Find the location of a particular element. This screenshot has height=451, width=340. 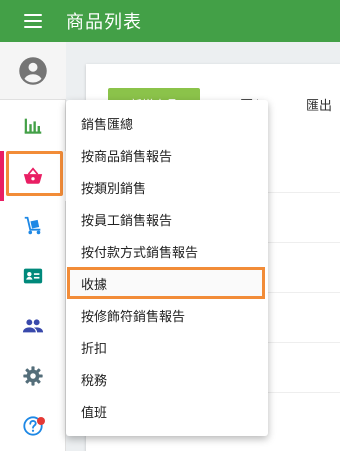

shopping-basket-icon is located at coordinates (33, 175).